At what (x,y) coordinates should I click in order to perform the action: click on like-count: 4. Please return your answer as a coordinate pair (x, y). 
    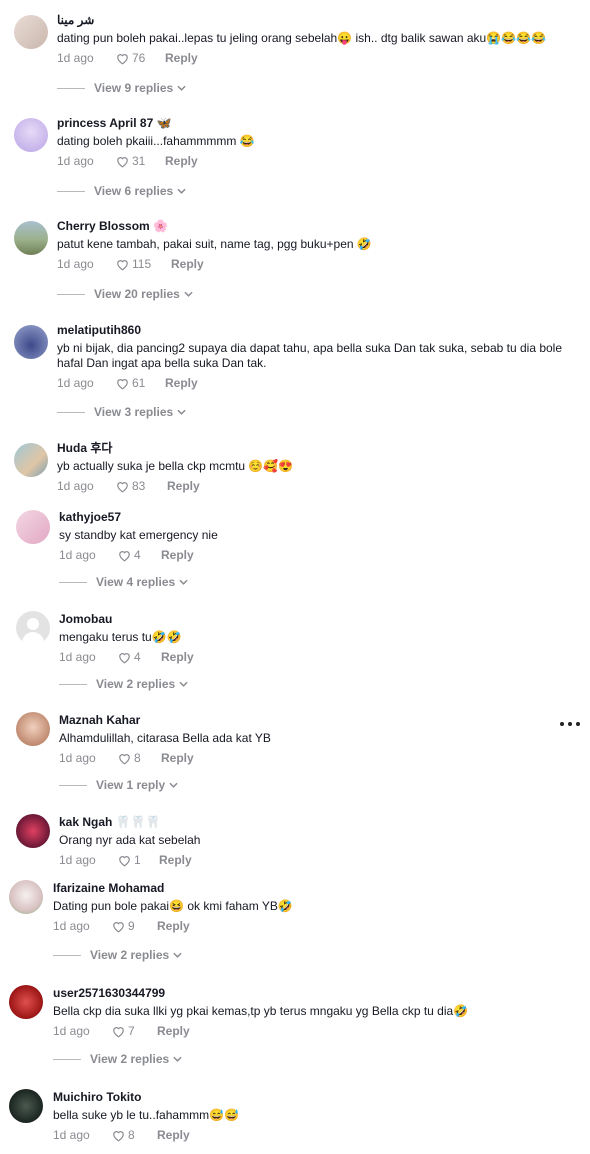
    Looking at the image, I should click on (137, 555).